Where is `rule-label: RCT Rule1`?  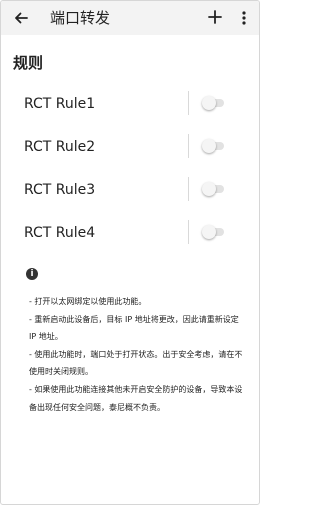
rule-label: RCT Rule1 is located at coordinates (59, 104).